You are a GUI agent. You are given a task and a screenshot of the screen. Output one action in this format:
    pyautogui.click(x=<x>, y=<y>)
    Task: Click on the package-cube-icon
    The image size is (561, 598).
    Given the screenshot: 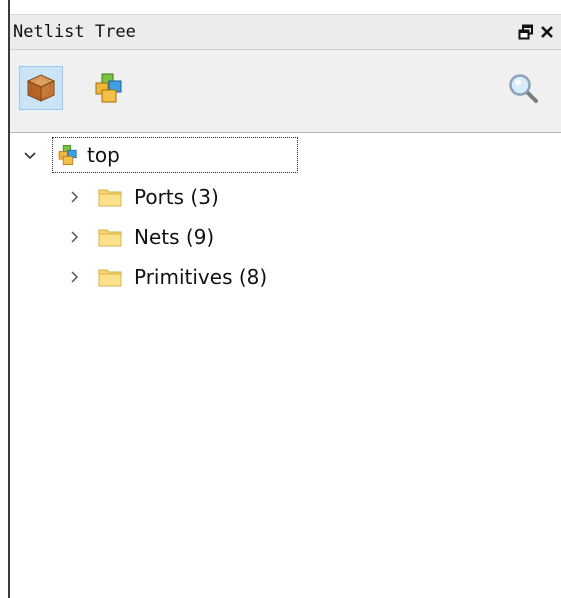 What is the action you would take?
    pyautogui.click(x=41, y=88)
    